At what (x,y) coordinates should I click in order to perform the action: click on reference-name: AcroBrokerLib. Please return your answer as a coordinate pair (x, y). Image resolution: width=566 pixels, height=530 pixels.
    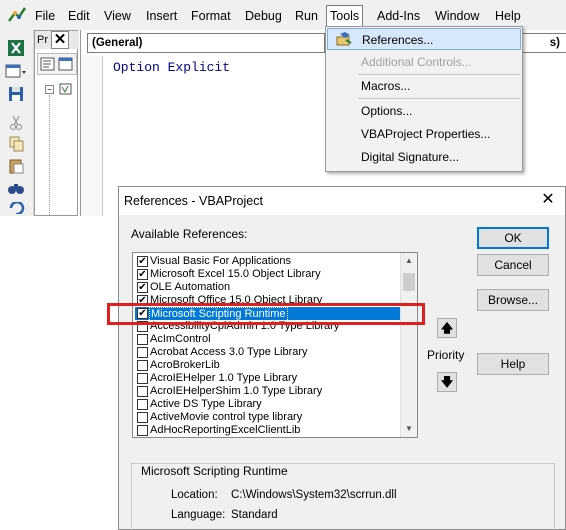
    Looking at the image, I should click on (185, 365).